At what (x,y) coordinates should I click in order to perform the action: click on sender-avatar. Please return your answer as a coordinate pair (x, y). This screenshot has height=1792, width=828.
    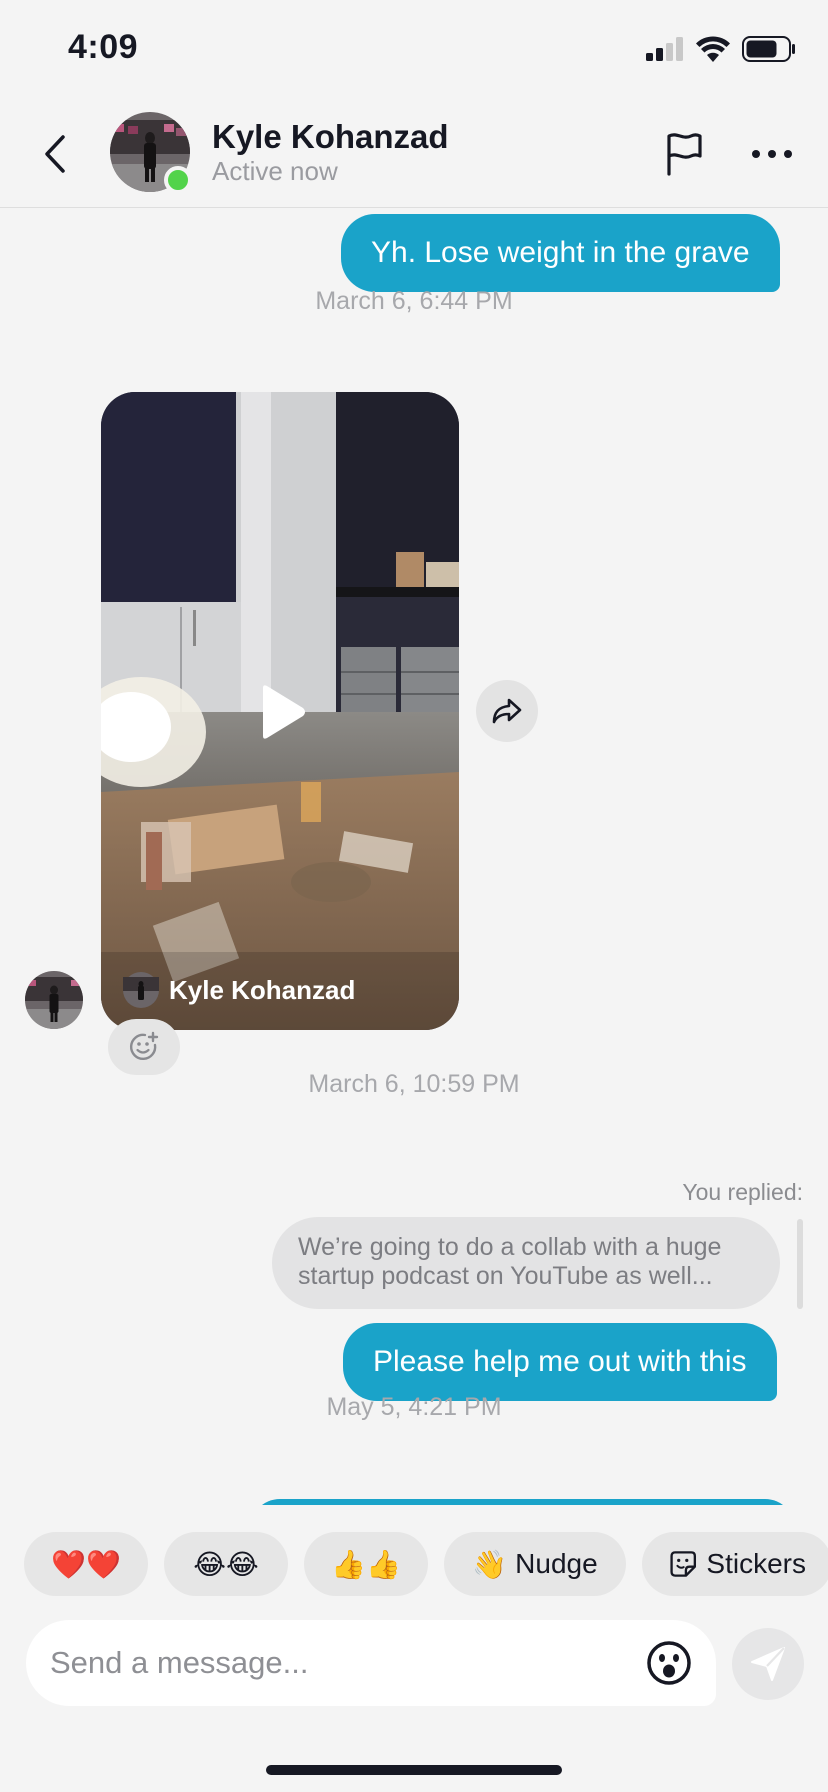
    Looking at the image, I should click on (54, 1000).